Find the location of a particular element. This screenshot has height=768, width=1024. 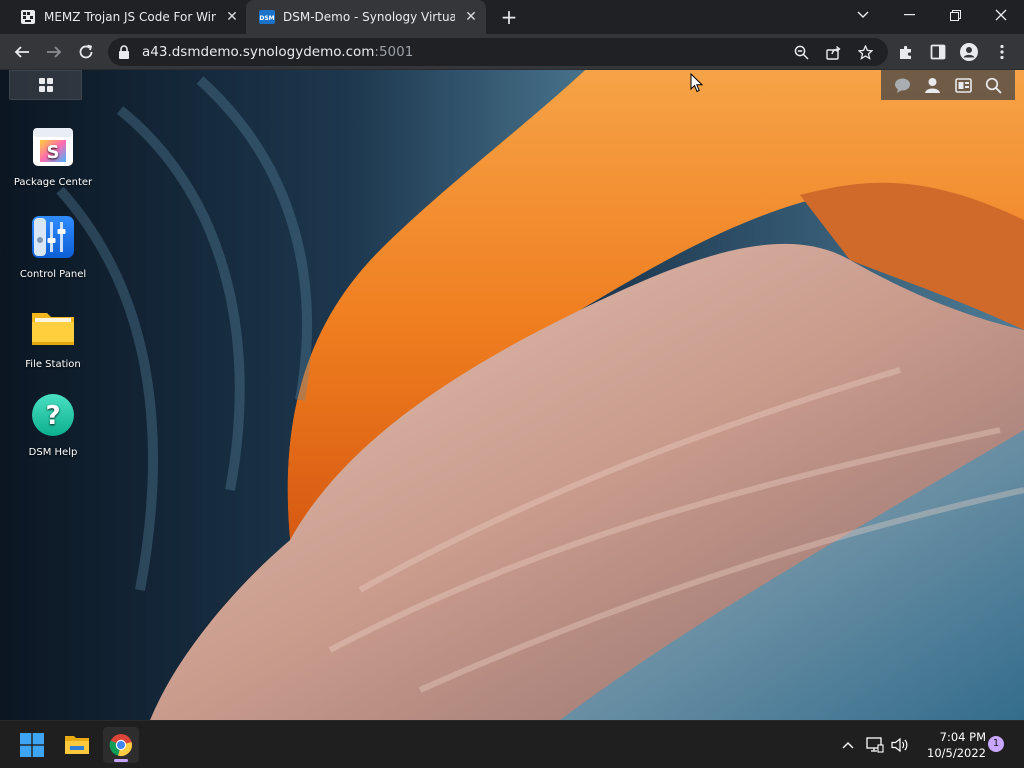

memz-favicon-icon is located at coordinates (28, 17).